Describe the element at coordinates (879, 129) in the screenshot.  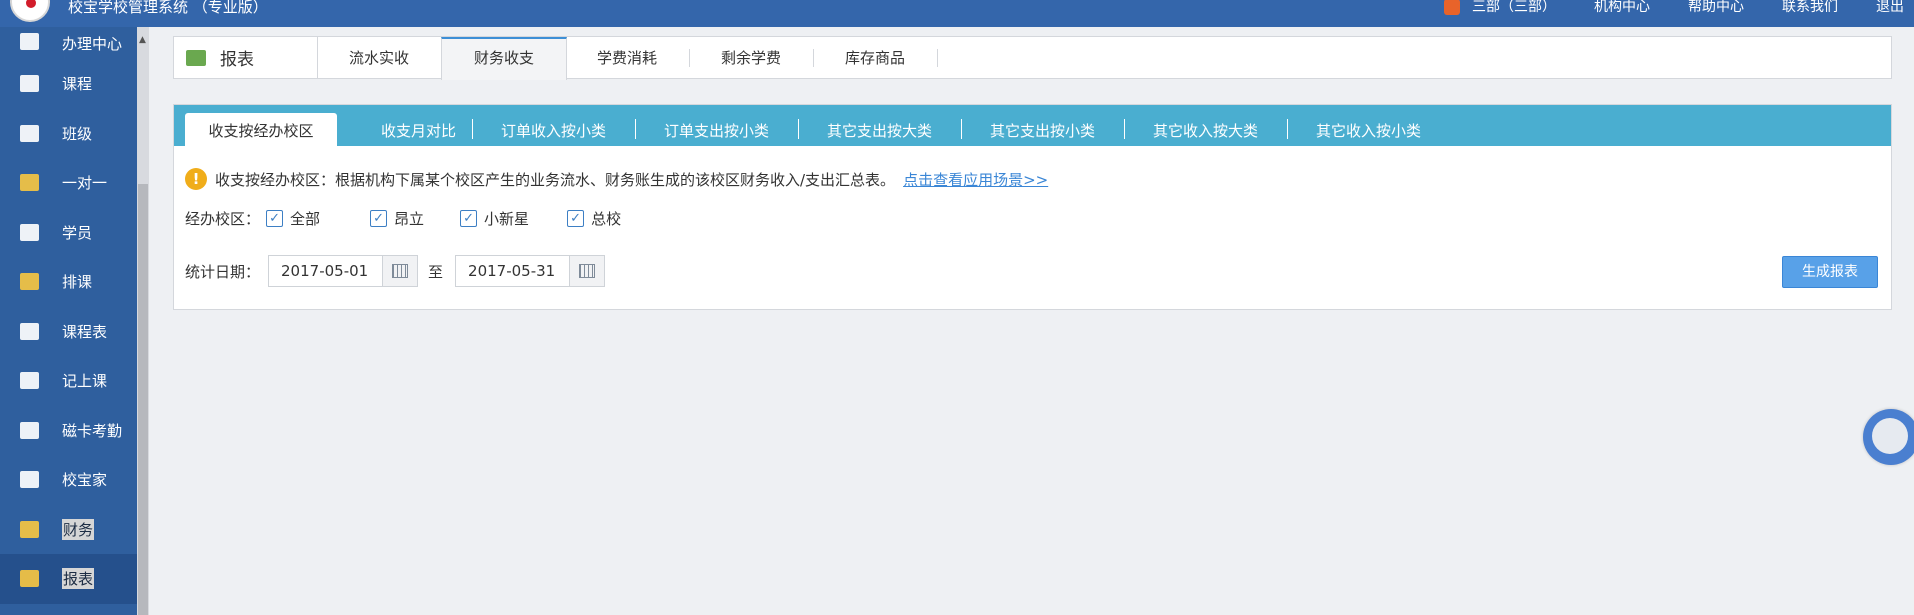
I see `subtab-other-expense-category: 其它支出按大类` at that location.